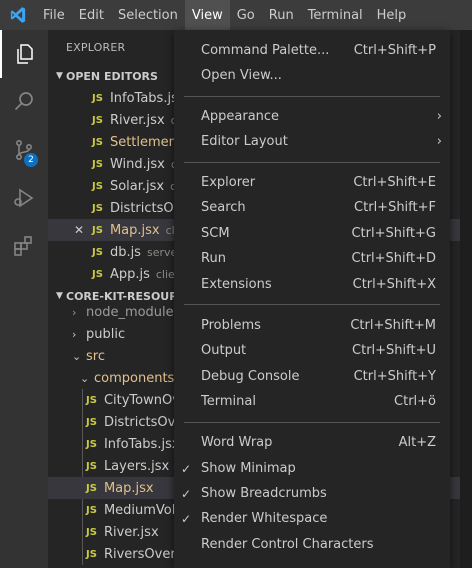  Describe the element at coordinates (240, 116) in the screenshot. I see `menu-item-label: Appearance` at that location.